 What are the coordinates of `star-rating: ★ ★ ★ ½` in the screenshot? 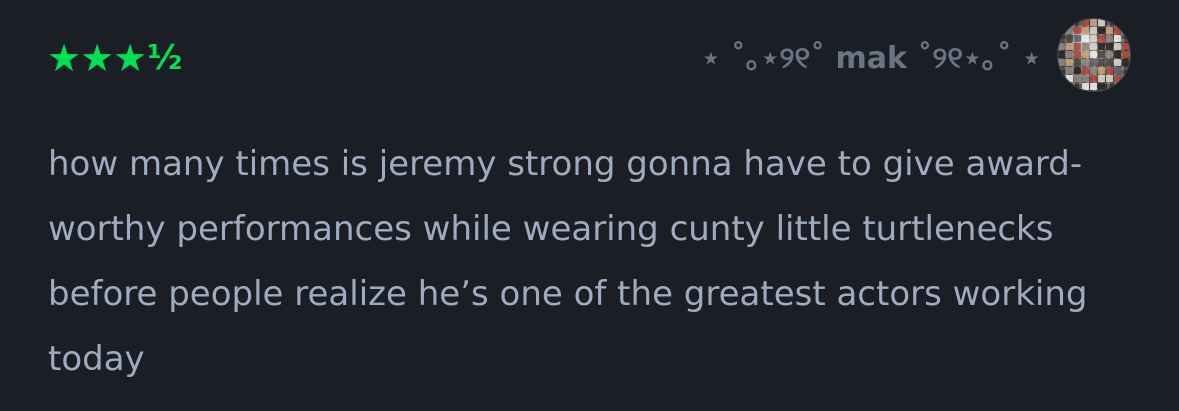 It's located at (114, 58).